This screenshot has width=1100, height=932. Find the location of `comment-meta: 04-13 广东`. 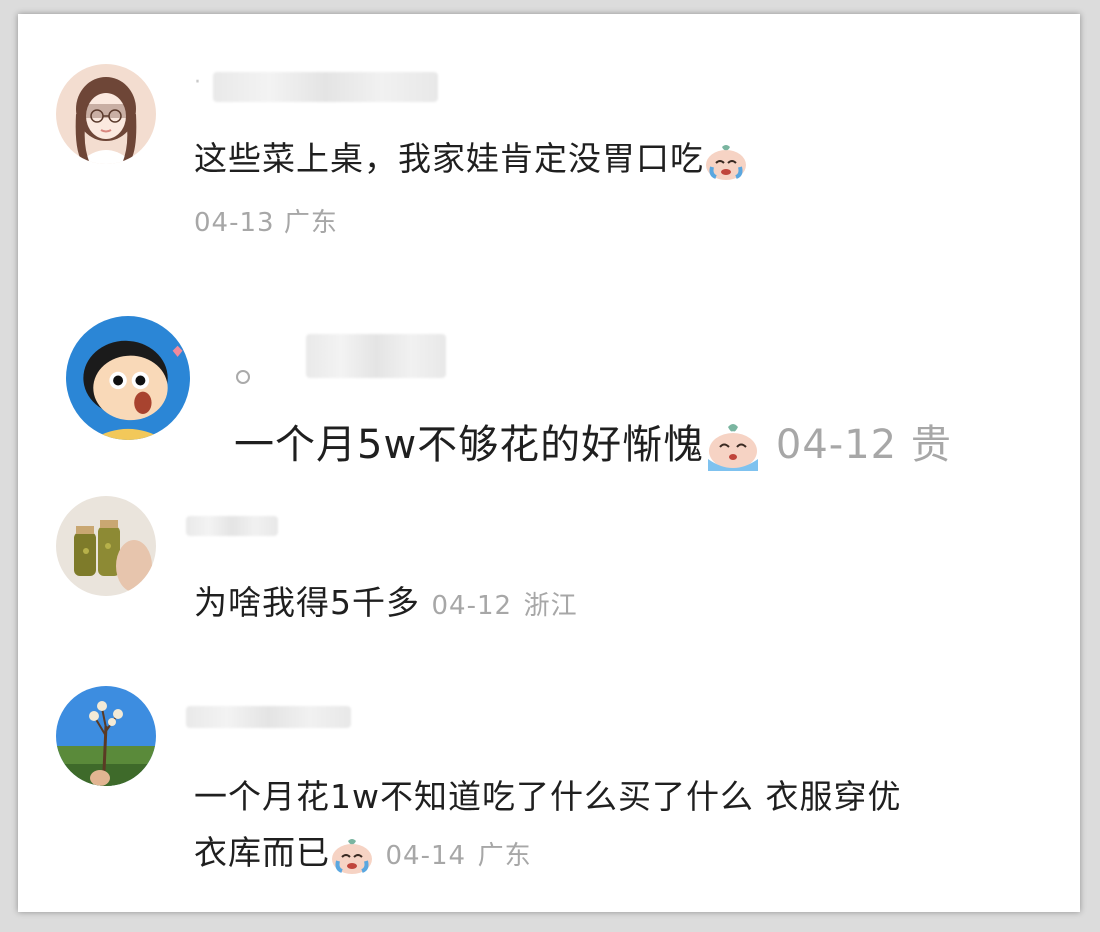

comment-meta: 04-13 广东 is located at coordinates (266, 220).